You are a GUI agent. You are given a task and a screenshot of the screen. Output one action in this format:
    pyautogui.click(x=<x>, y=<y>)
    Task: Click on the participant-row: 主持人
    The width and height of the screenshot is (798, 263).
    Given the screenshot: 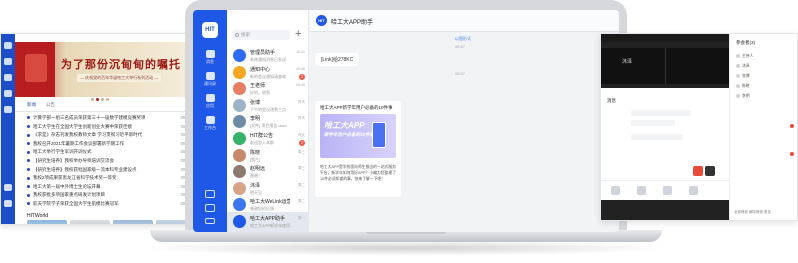 What is the action you would take?
    pyautogui.click(x=744, y=57)
    